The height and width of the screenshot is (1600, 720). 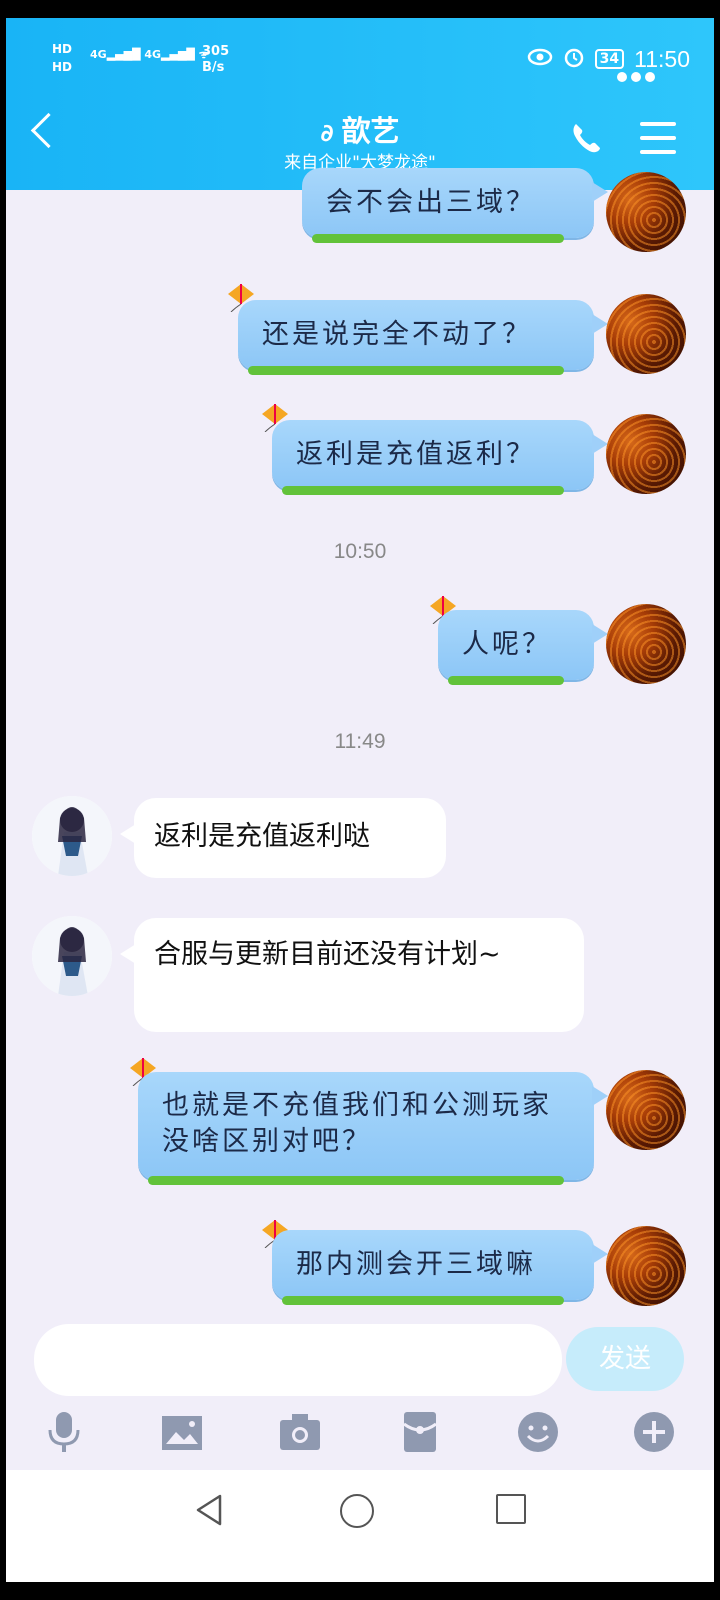 What do you see at coordinates (511, 1509) in the screenshot?
I see `nav-recents-icon` at bounding box center [511, 1509].